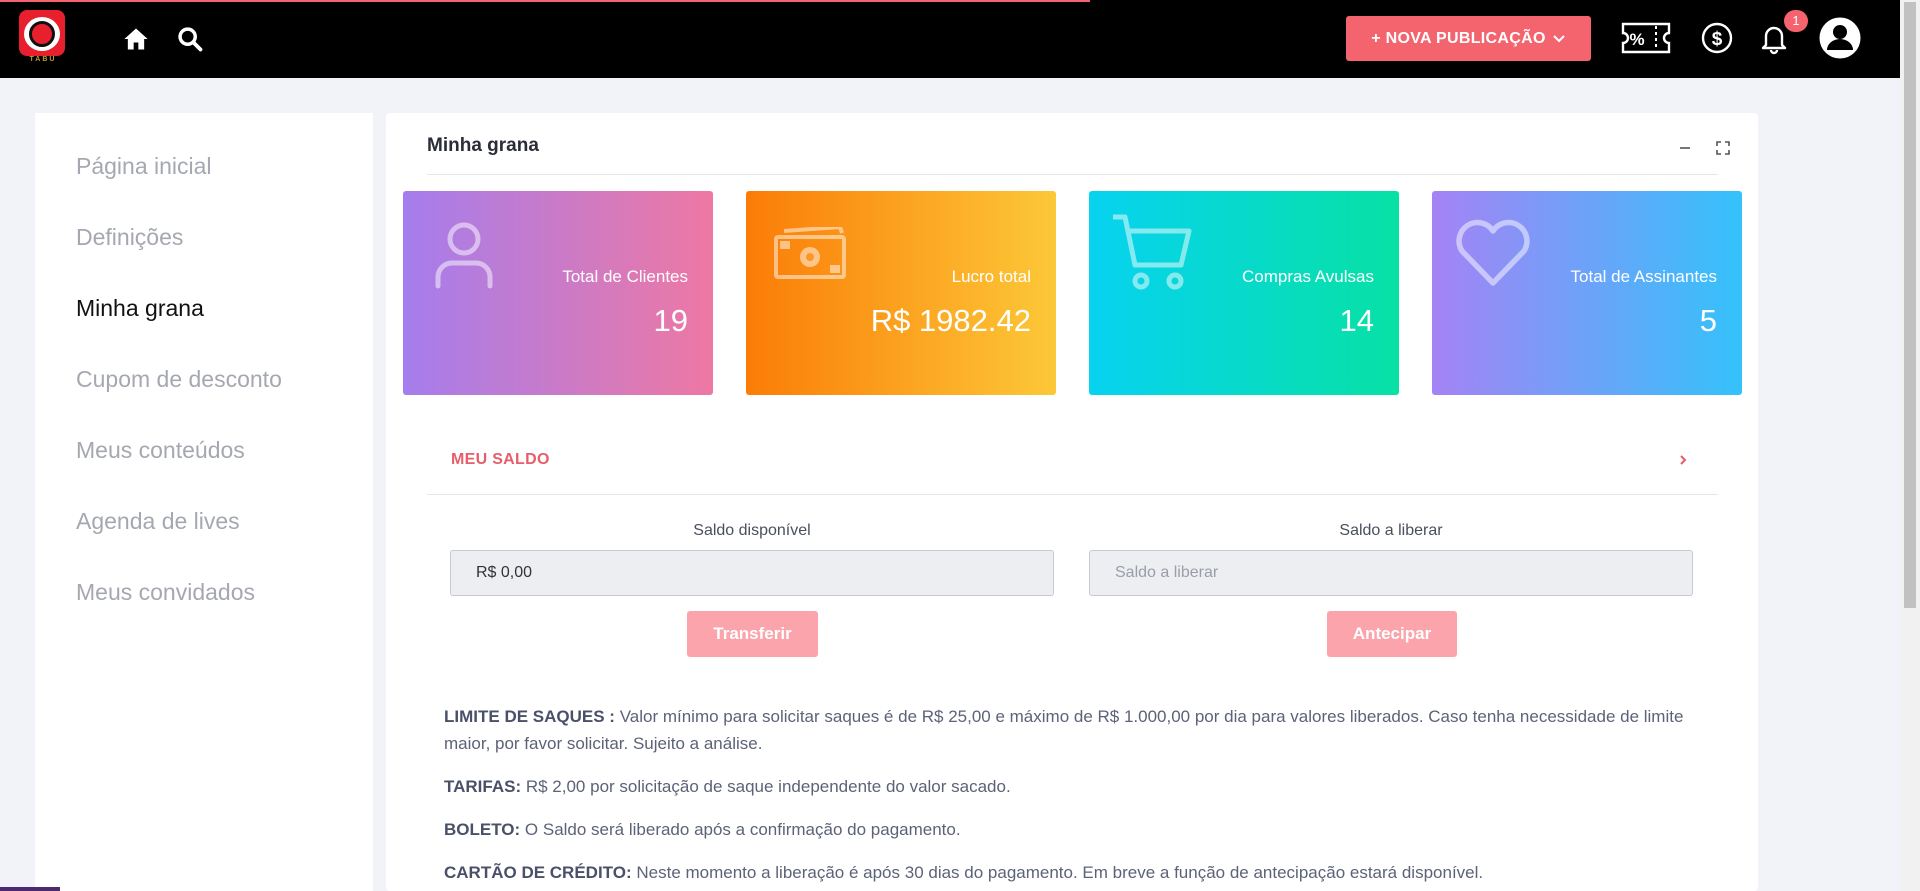  What do you see at coordinates (165, 592) in the screenshot?
I see `sidebar-item-meus-convidados: Meus convidados` at bounding box center [165, 592].